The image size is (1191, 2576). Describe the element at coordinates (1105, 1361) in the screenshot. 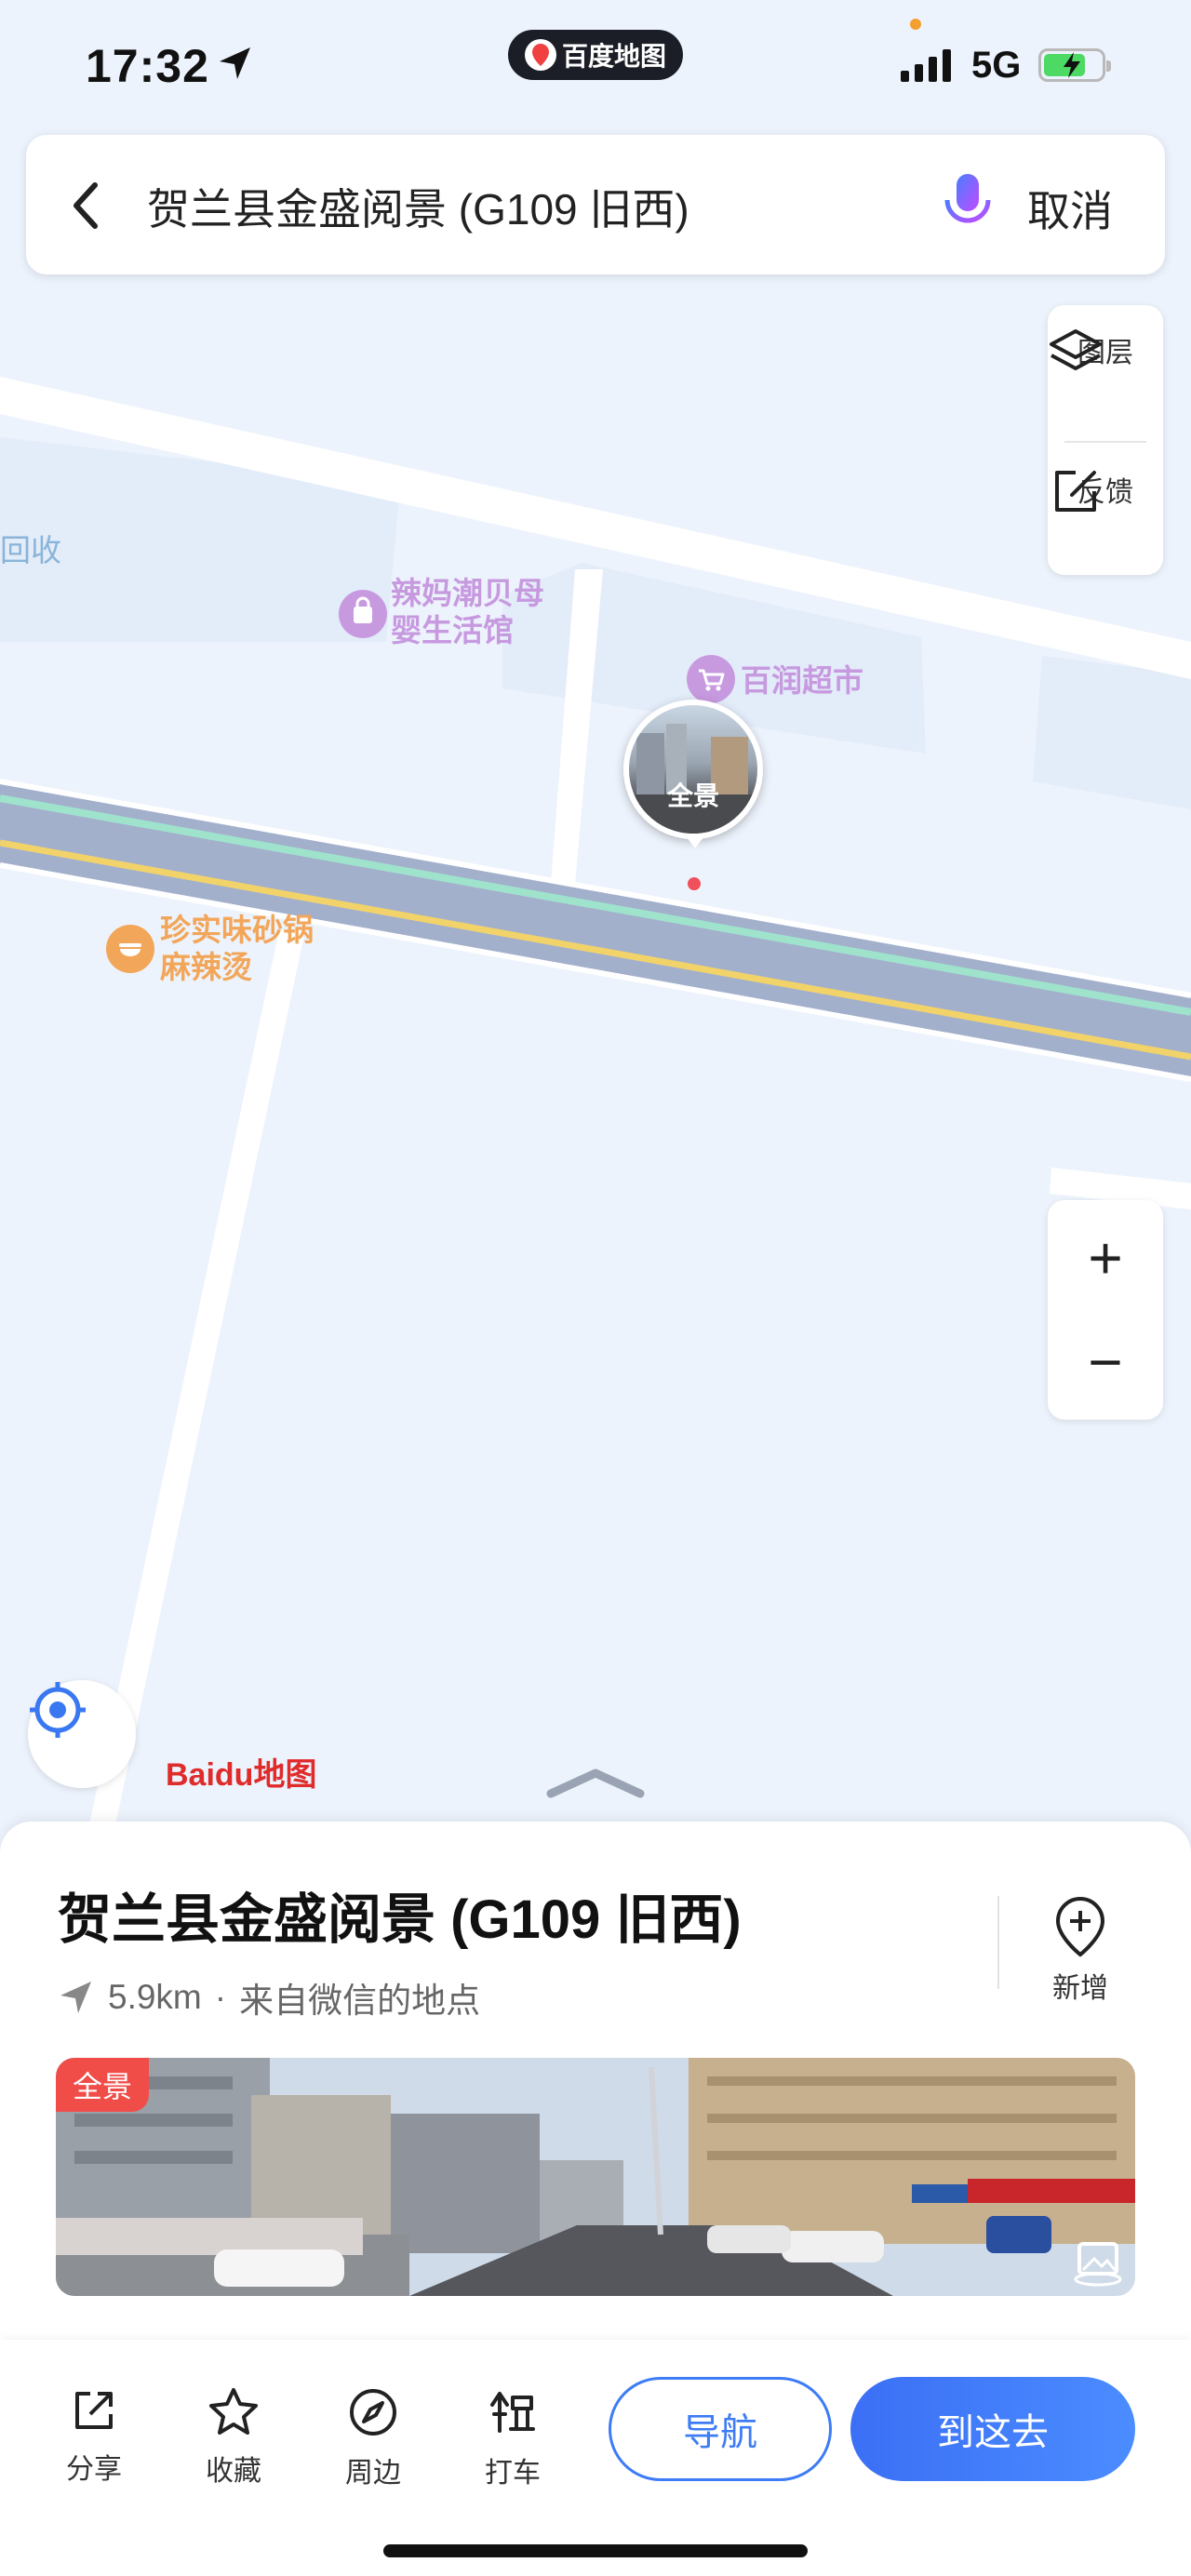

I see `zoom-out-button: −` at that location.